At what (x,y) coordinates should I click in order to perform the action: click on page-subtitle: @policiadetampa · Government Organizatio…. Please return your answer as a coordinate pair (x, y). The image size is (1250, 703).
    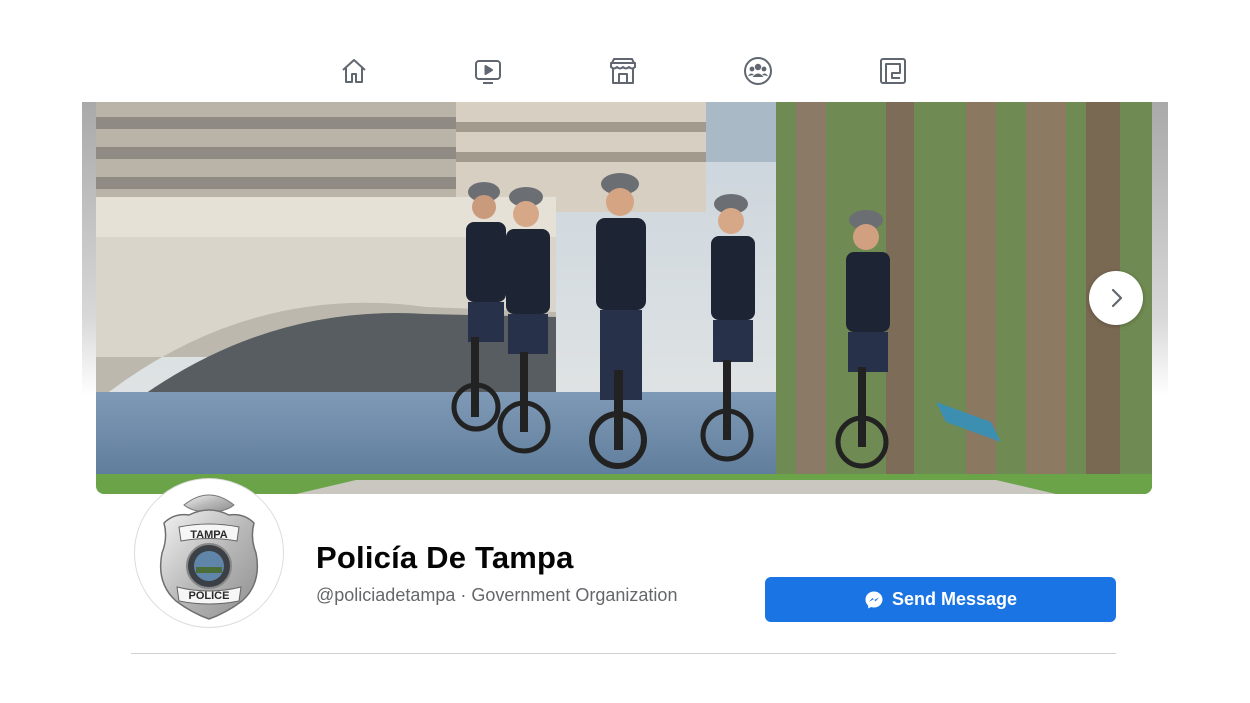
    Looking at the image, I should click on (497, 595).